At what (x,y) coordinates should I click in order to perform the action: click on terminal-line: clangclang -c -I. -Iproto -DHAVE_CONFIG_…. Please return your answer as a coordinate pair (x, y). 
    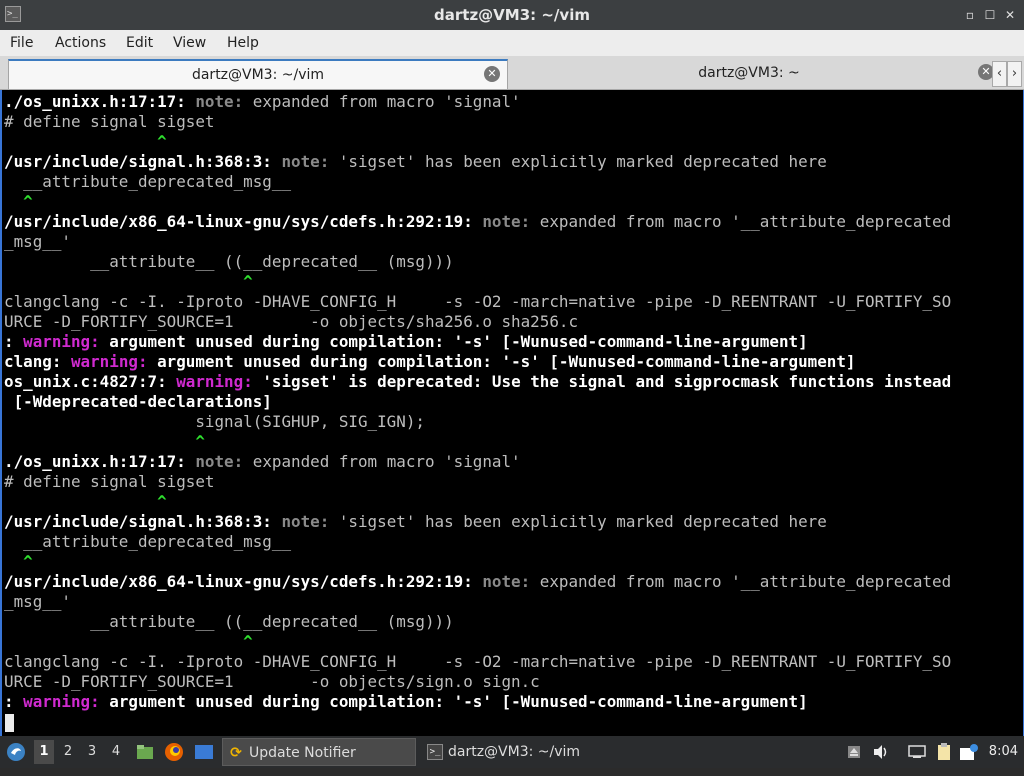
    Looking at the image, I should click on (477, 662).